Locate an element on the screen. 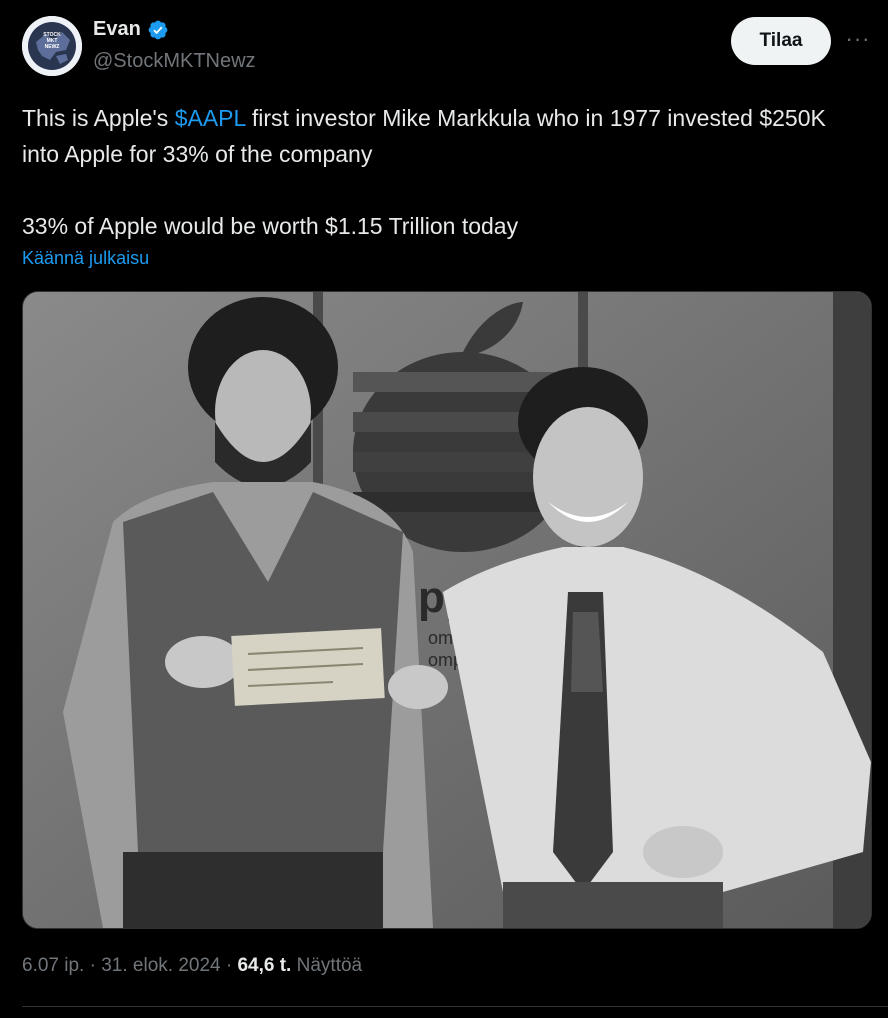 The width and height of the screenshot is (888, 1018). views-label: Näyttöä is located at coordinates (327, 965).